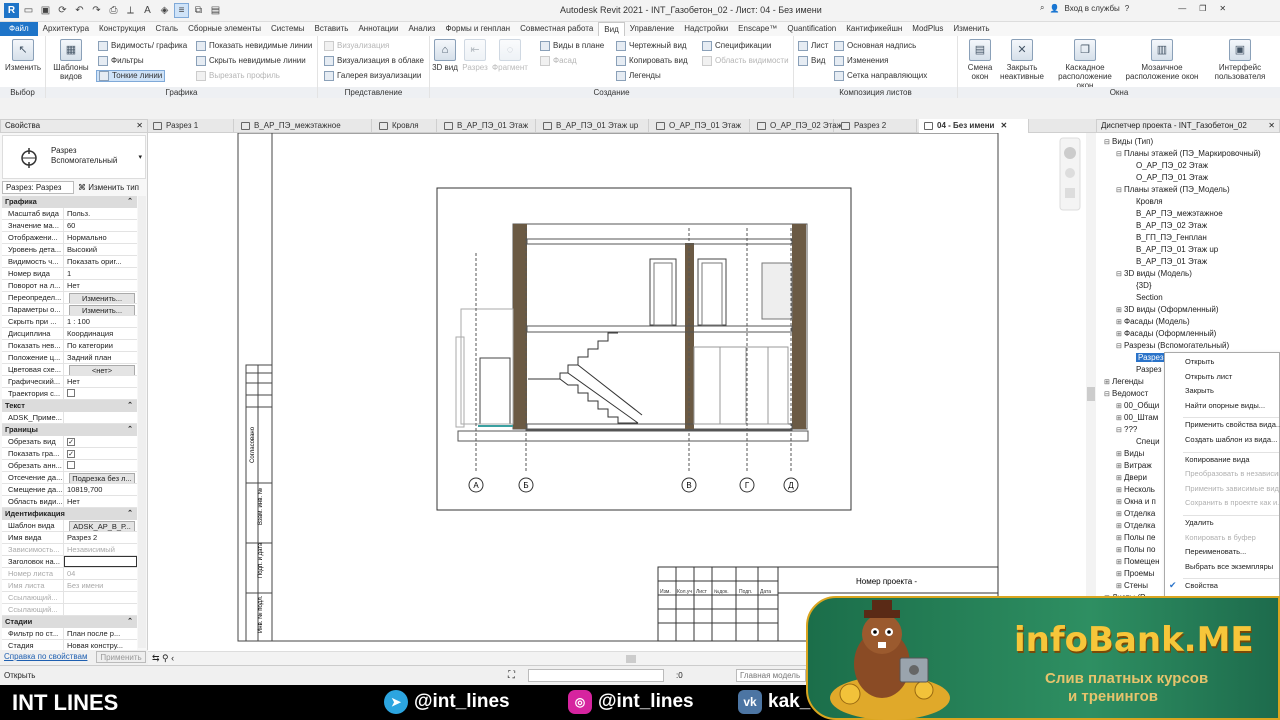  What do you see at coordinates (1167, 225) in the screenshot?
I see `tree-node: В_АР_ПЭ_02 Этаж` at bounding box center [1167, 225].